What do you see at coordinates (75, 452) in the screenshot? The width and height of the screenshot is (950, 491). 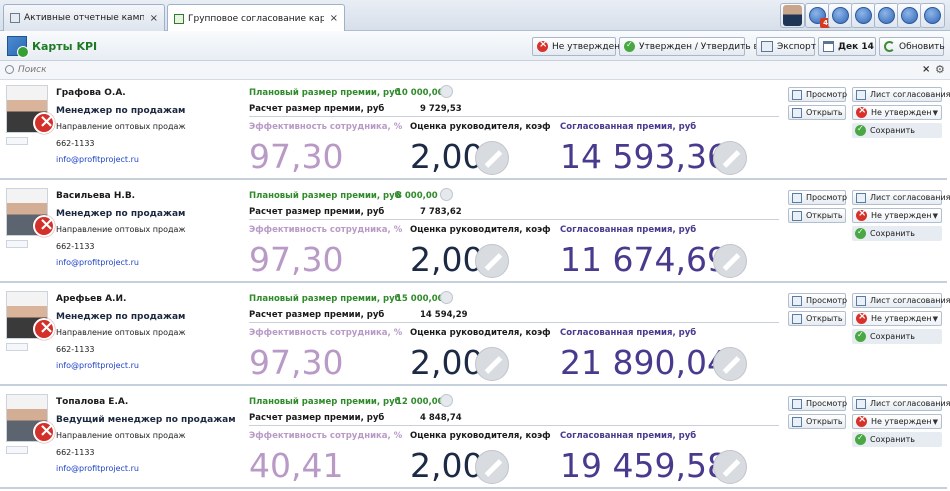 I see `employee-phone: 662-1133` at bounding box center [75, 452].